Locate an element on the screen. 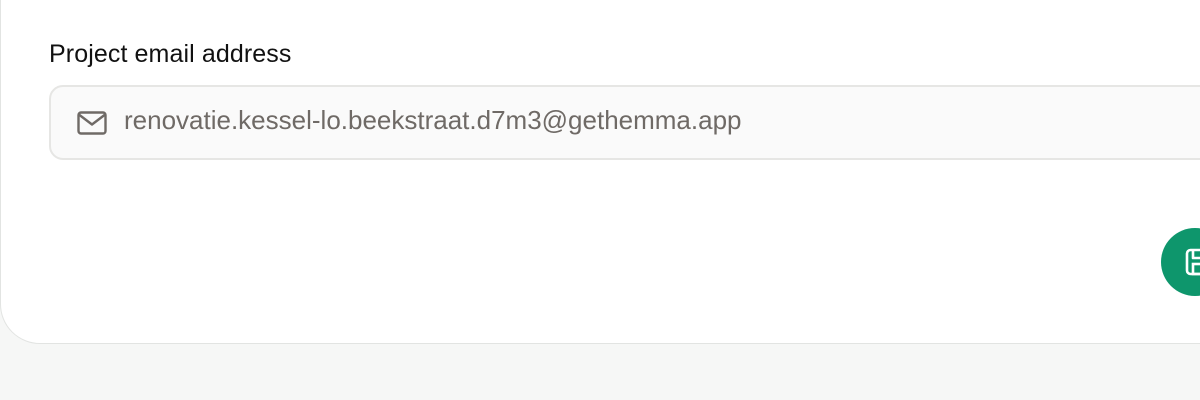 The width and height of the screenshot is (1200, 400). save-icon is located at coordinates (1192, 262).